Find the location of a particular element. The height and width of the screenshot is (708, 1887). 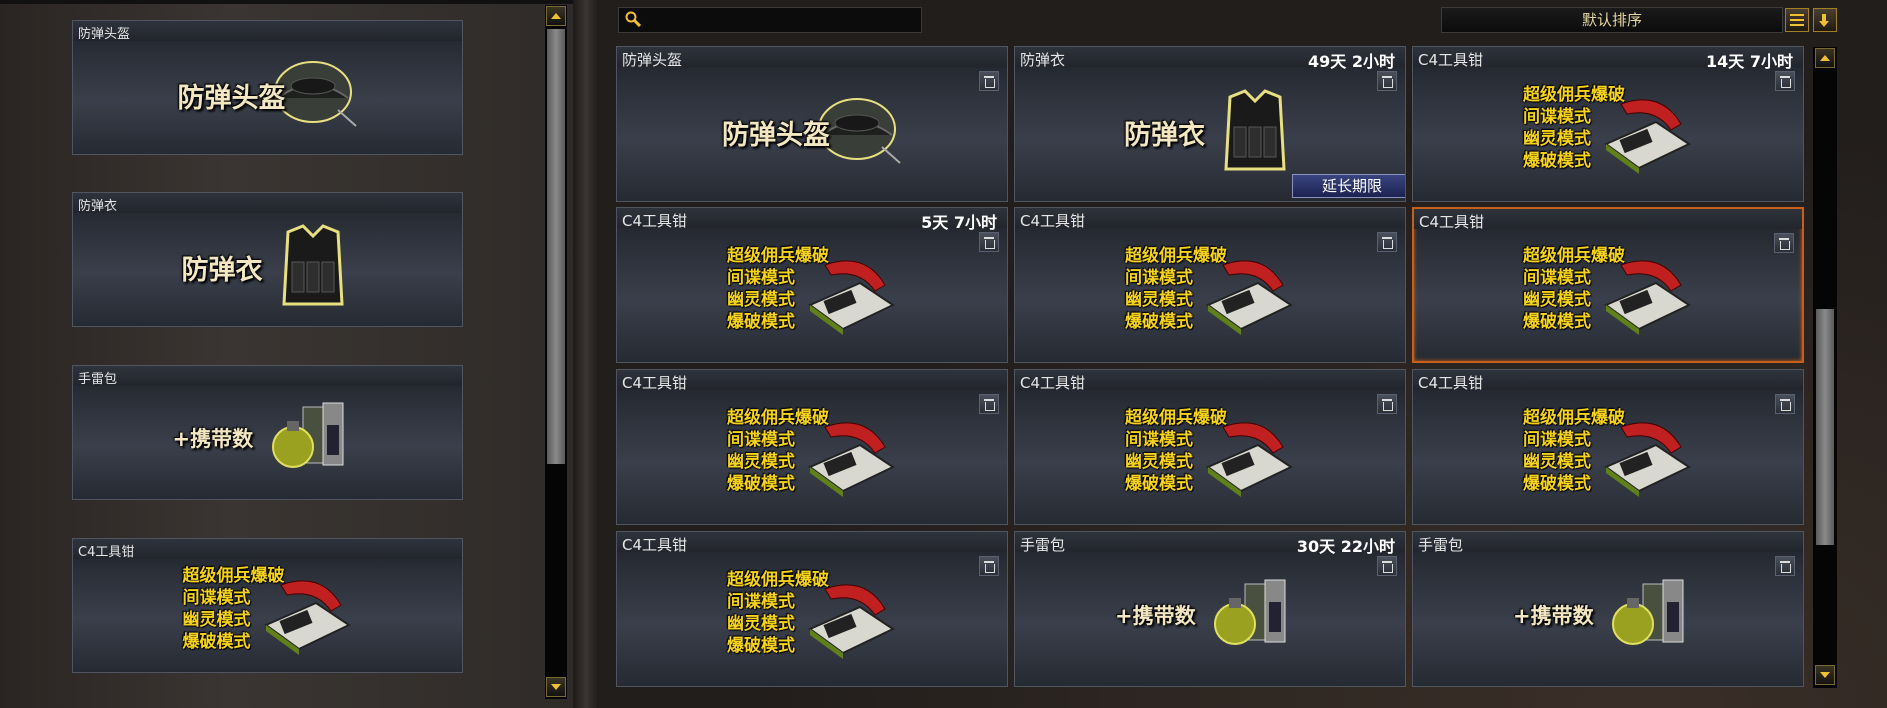

item-time-remaining: 5天 7小时 is located at coordinates (959, 222).